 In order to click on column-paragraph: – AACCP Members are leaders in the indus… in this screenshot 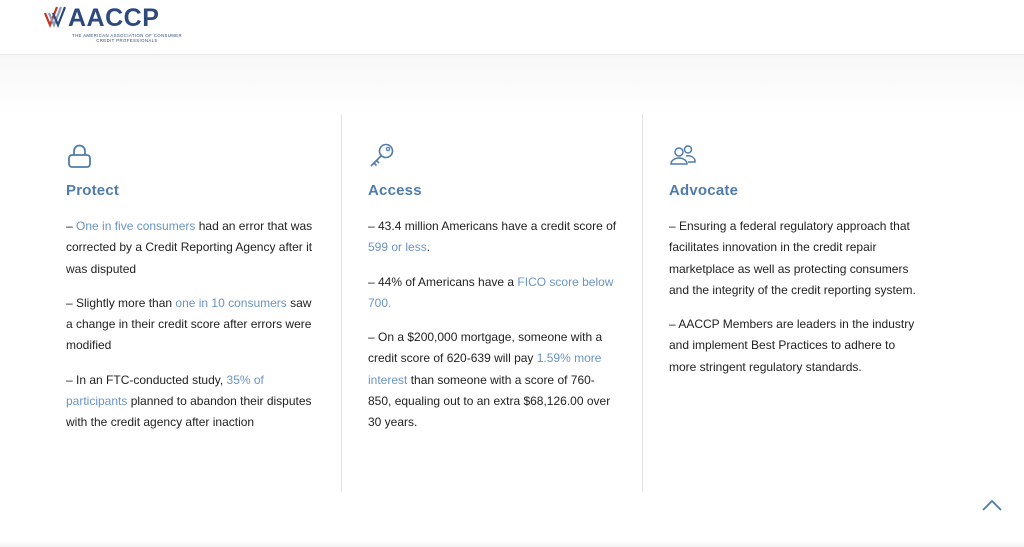, I will do `click(794, 346)`.